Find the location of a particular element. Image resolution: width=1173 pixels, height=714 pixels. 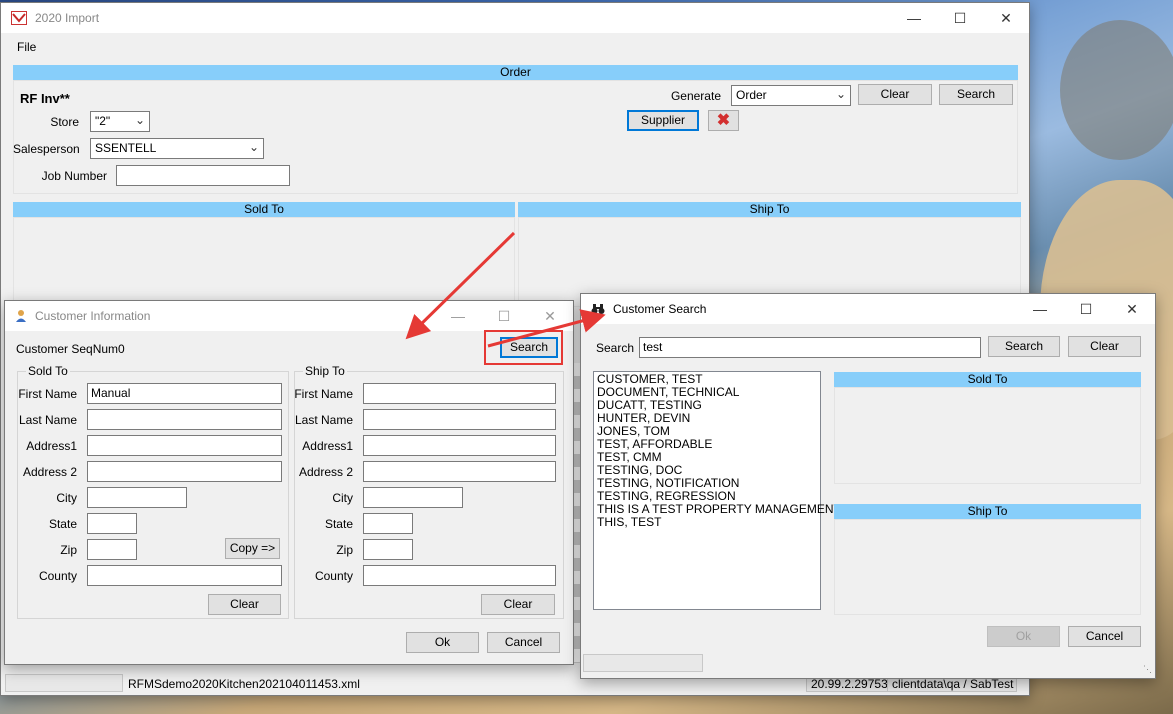

arrow-to-customer-search is located at coordinates (546, 328).